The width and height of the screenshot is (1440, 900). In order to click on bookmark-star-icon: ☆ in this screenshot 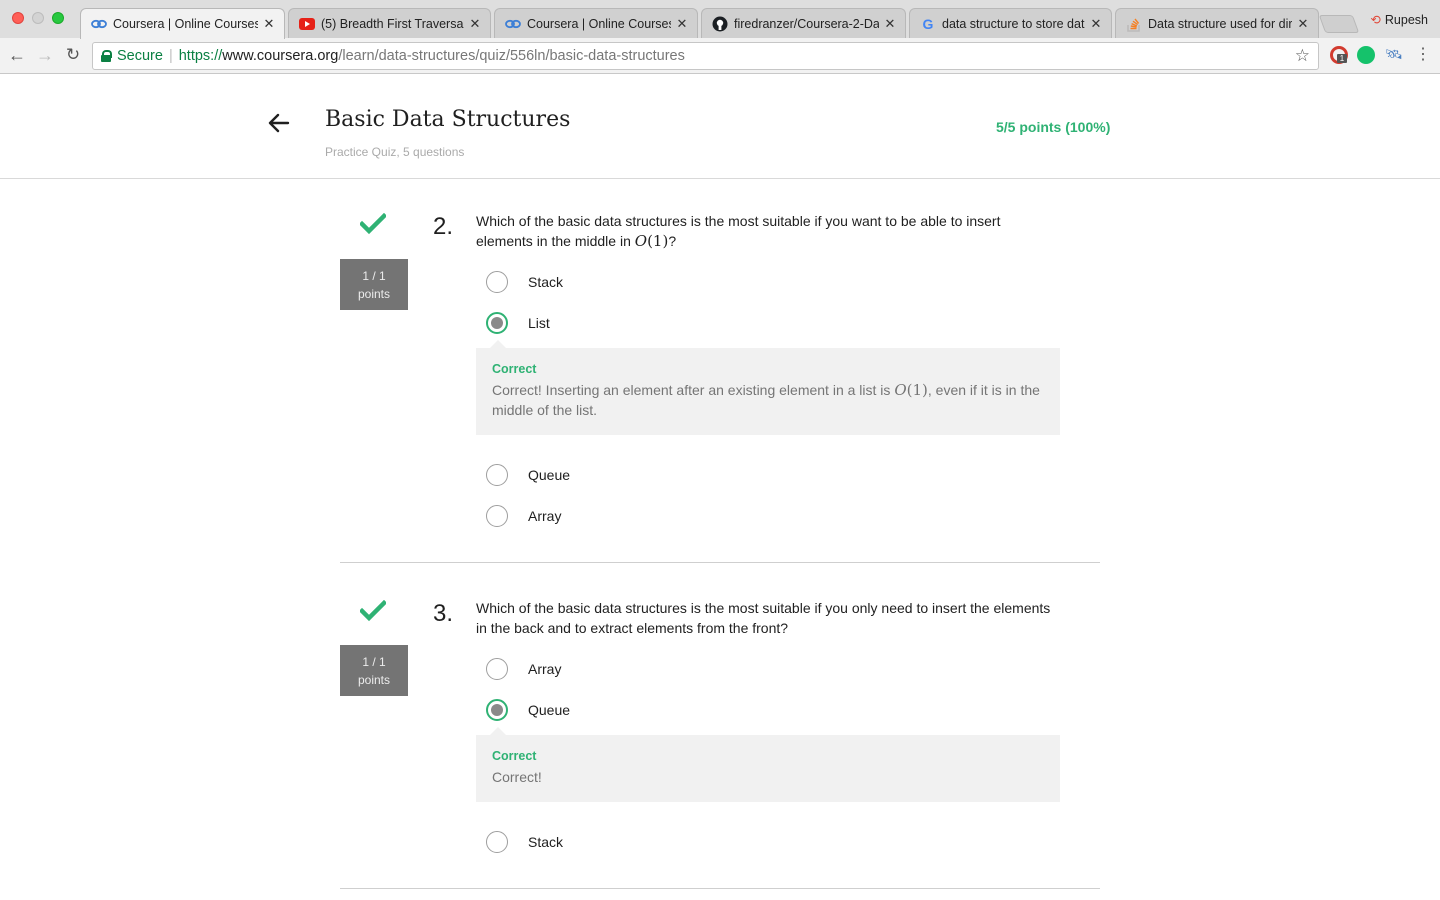, I will do `click(1302, 56)`.